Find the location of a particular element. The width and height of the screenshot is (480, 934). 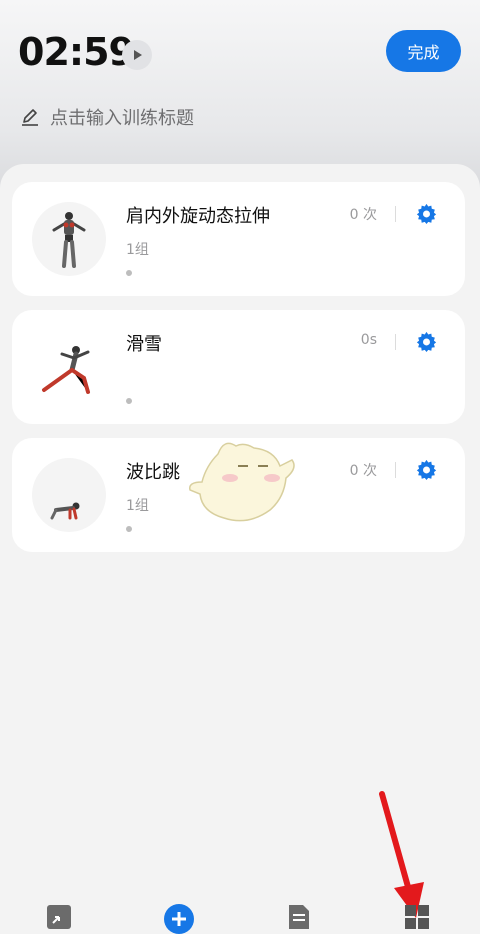

workout-timer: 02:59 is located at coordinates (76, 52).